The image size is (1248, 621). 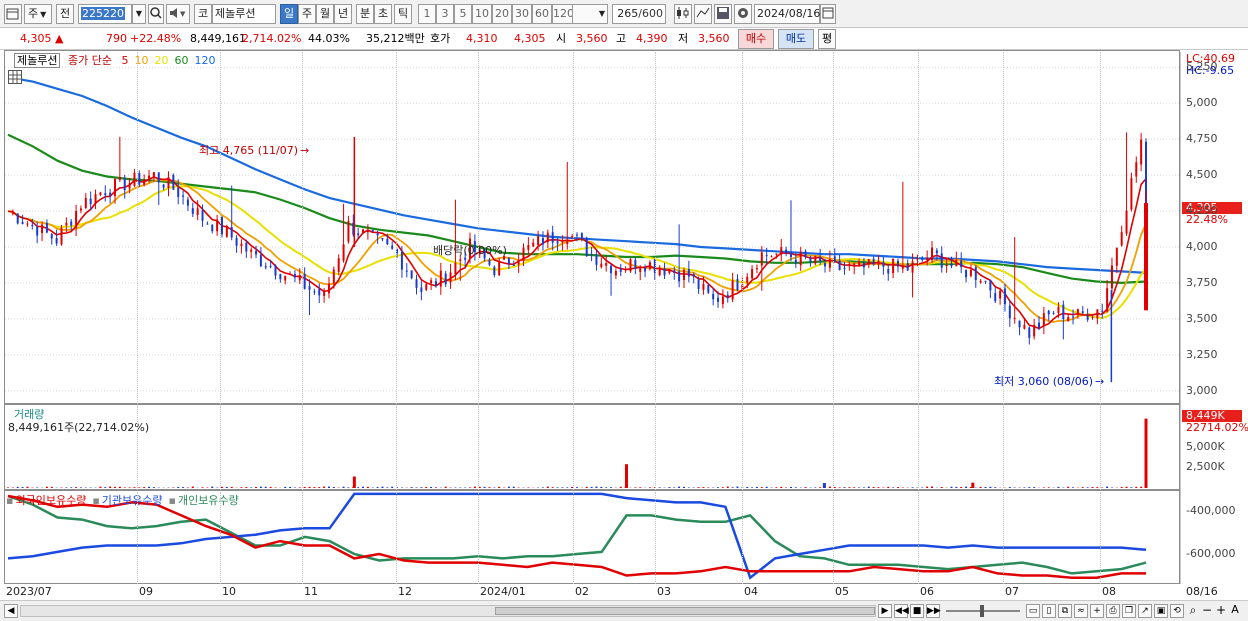 What do you see at coordinates (1207, 611) in the screenshot?
I see `zoom-out-icon: −` at bounding box center [1207, 611].